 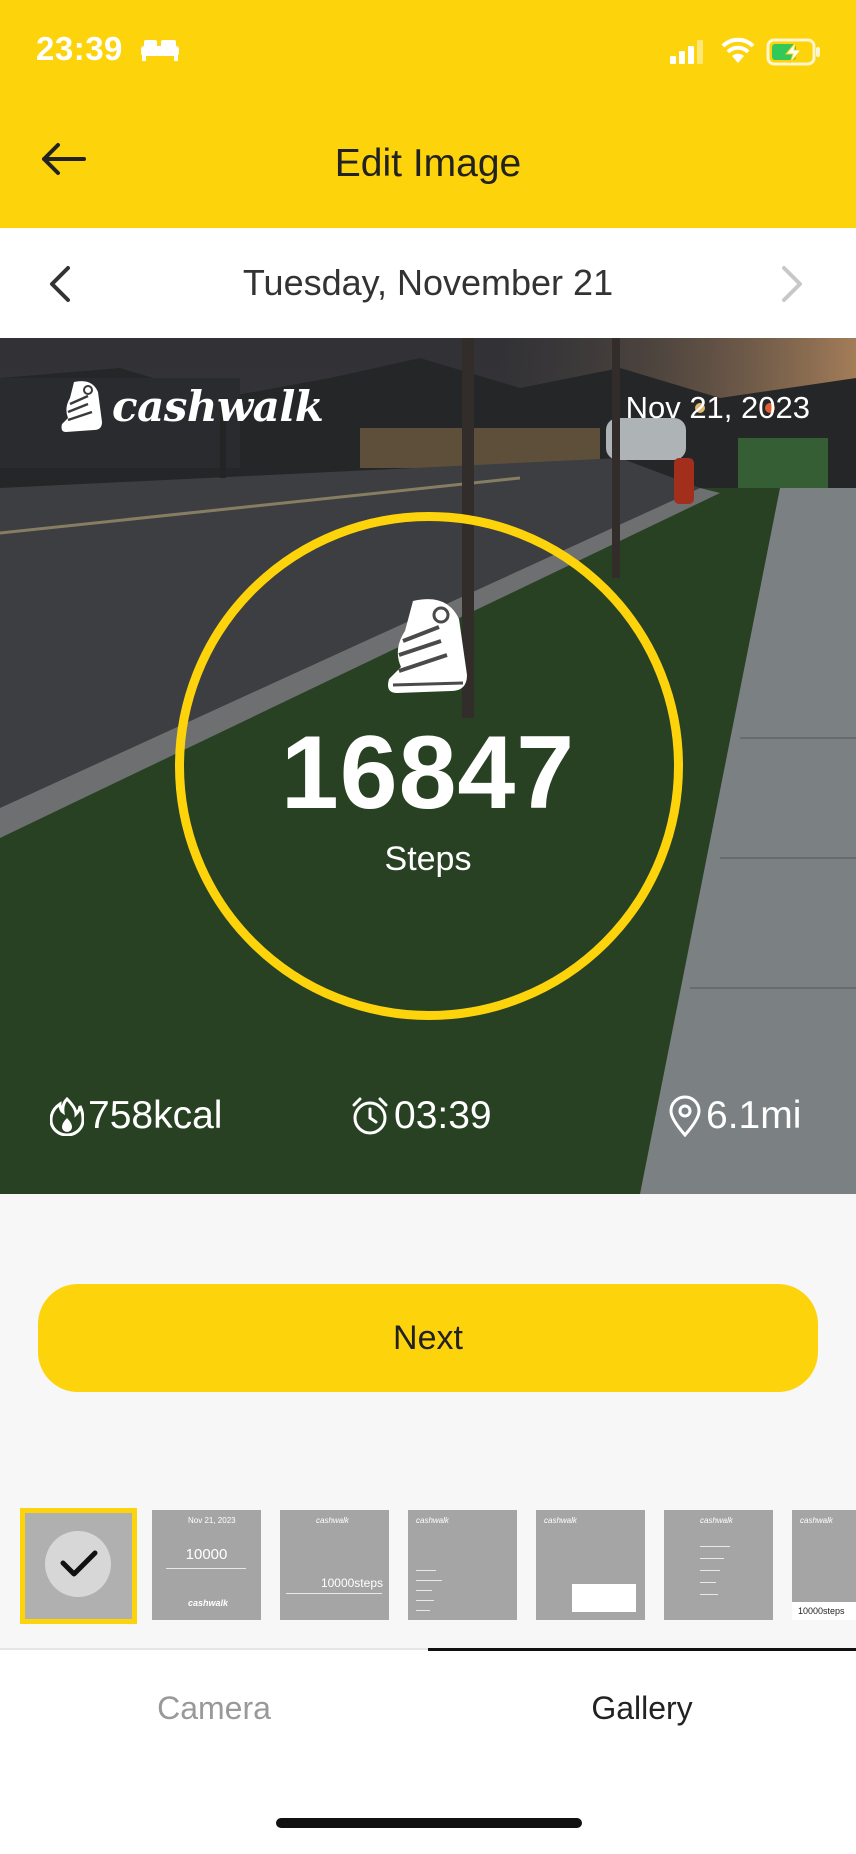 I want to click on brand-logo: cashwalk, so click(x=191, y=406).